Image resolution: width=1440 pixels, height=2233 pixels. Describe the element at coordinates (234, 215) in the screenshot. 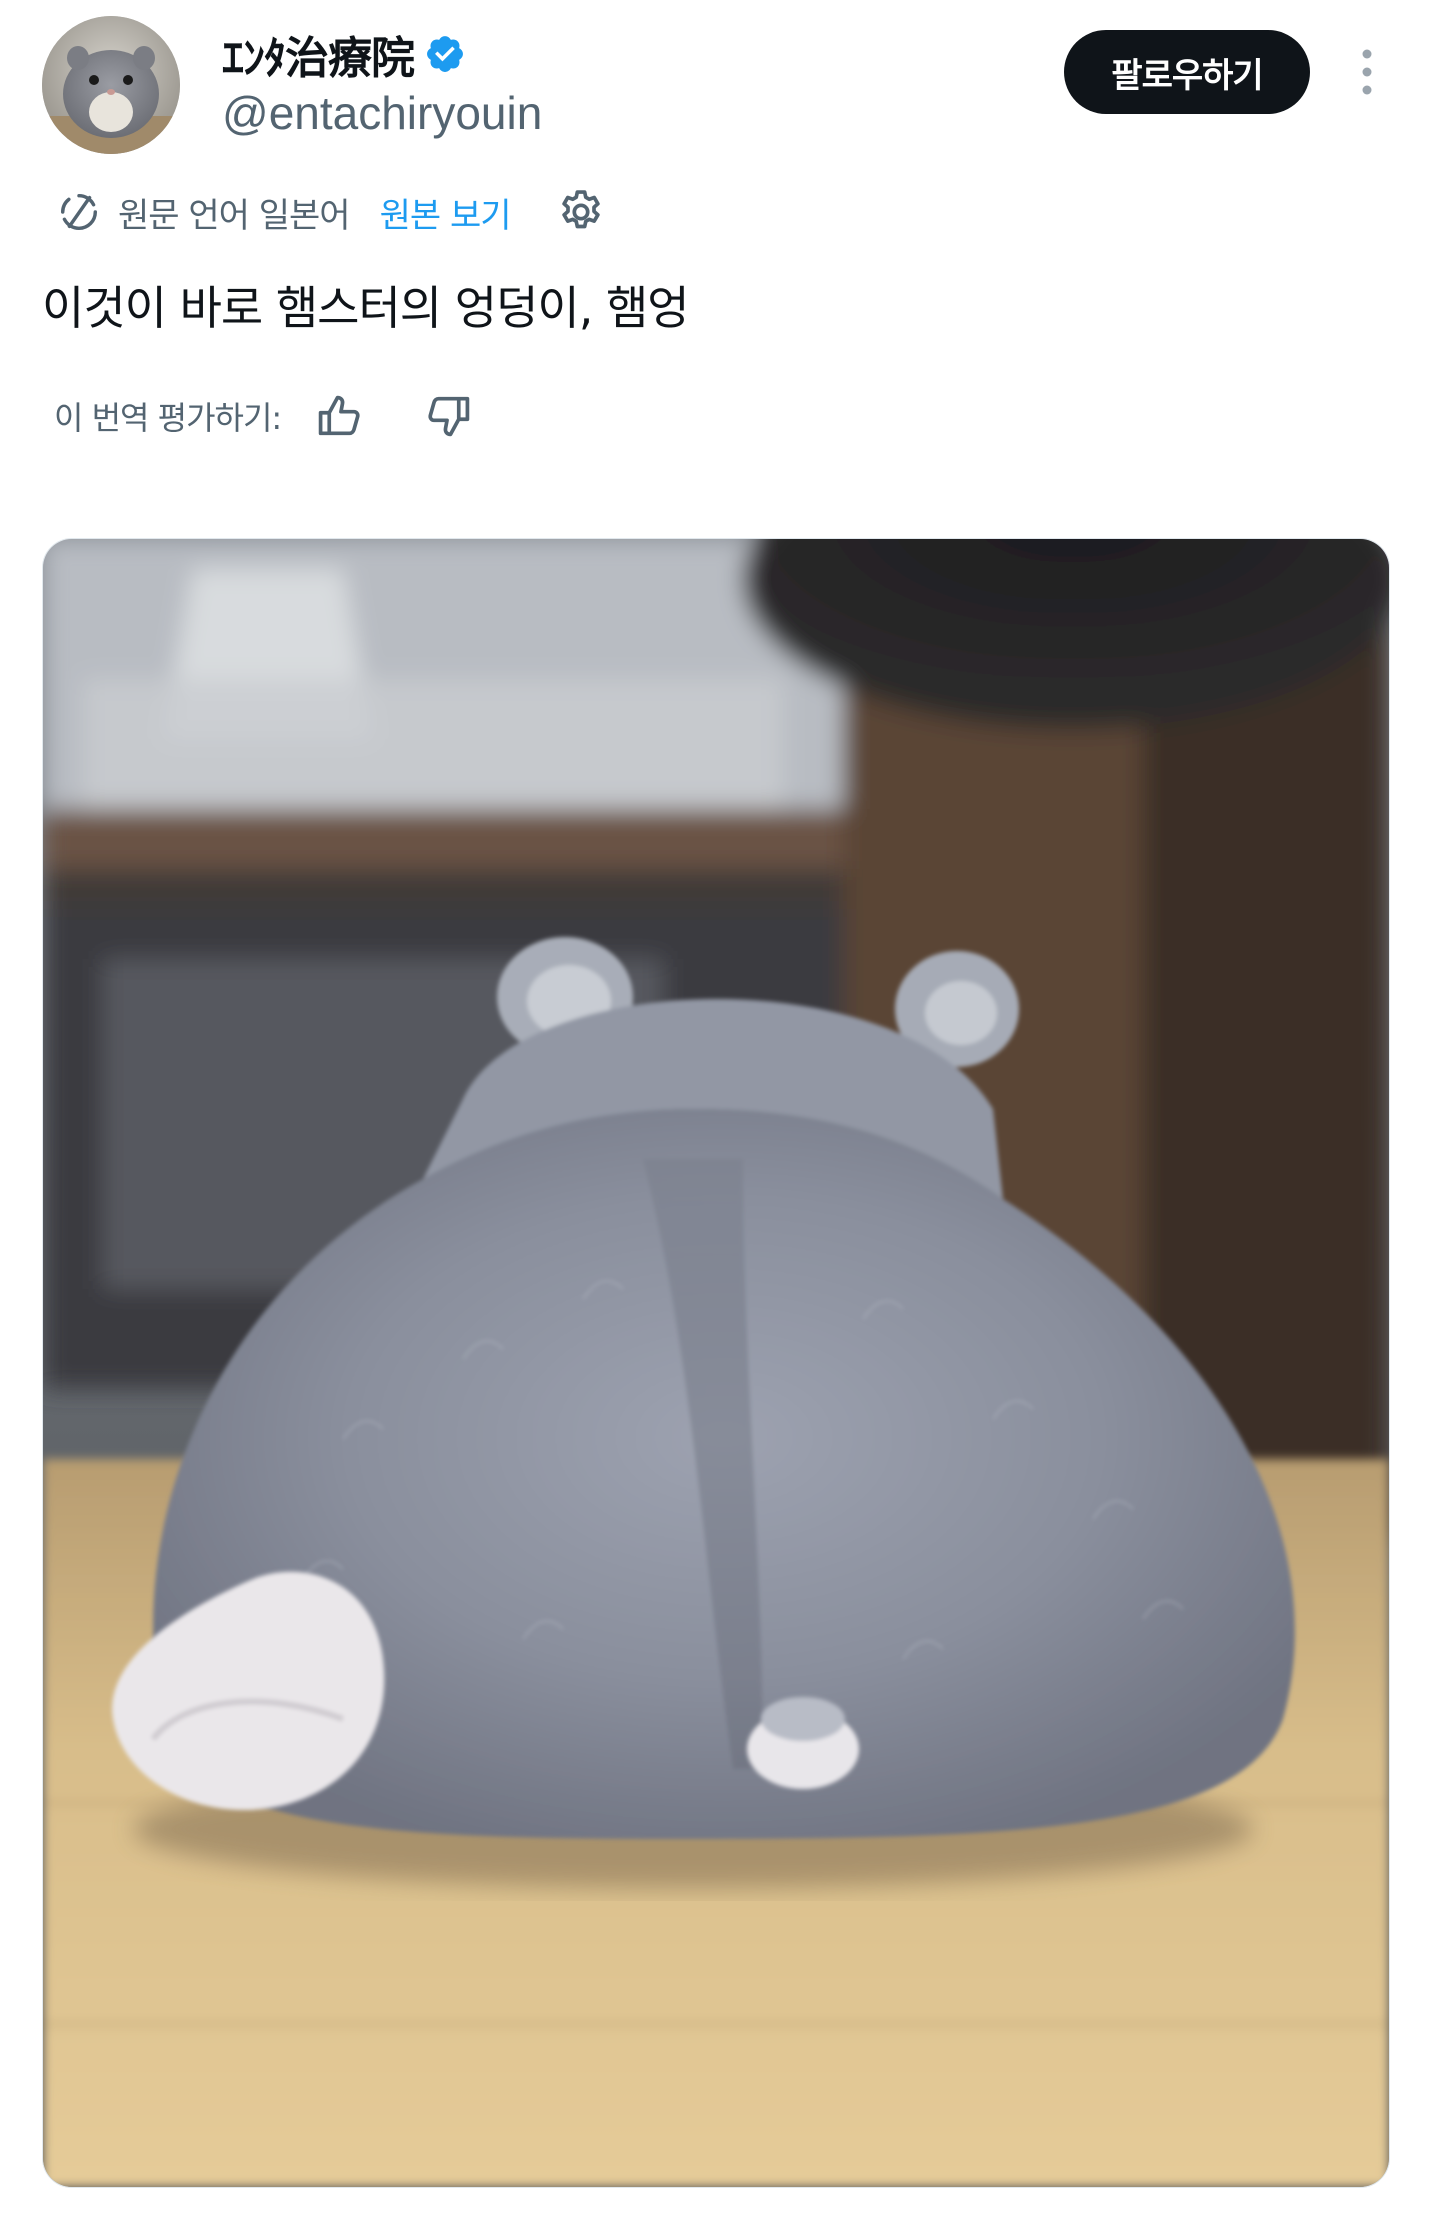

I see `translation-source-label: 원문 언어 일본어` at that location.